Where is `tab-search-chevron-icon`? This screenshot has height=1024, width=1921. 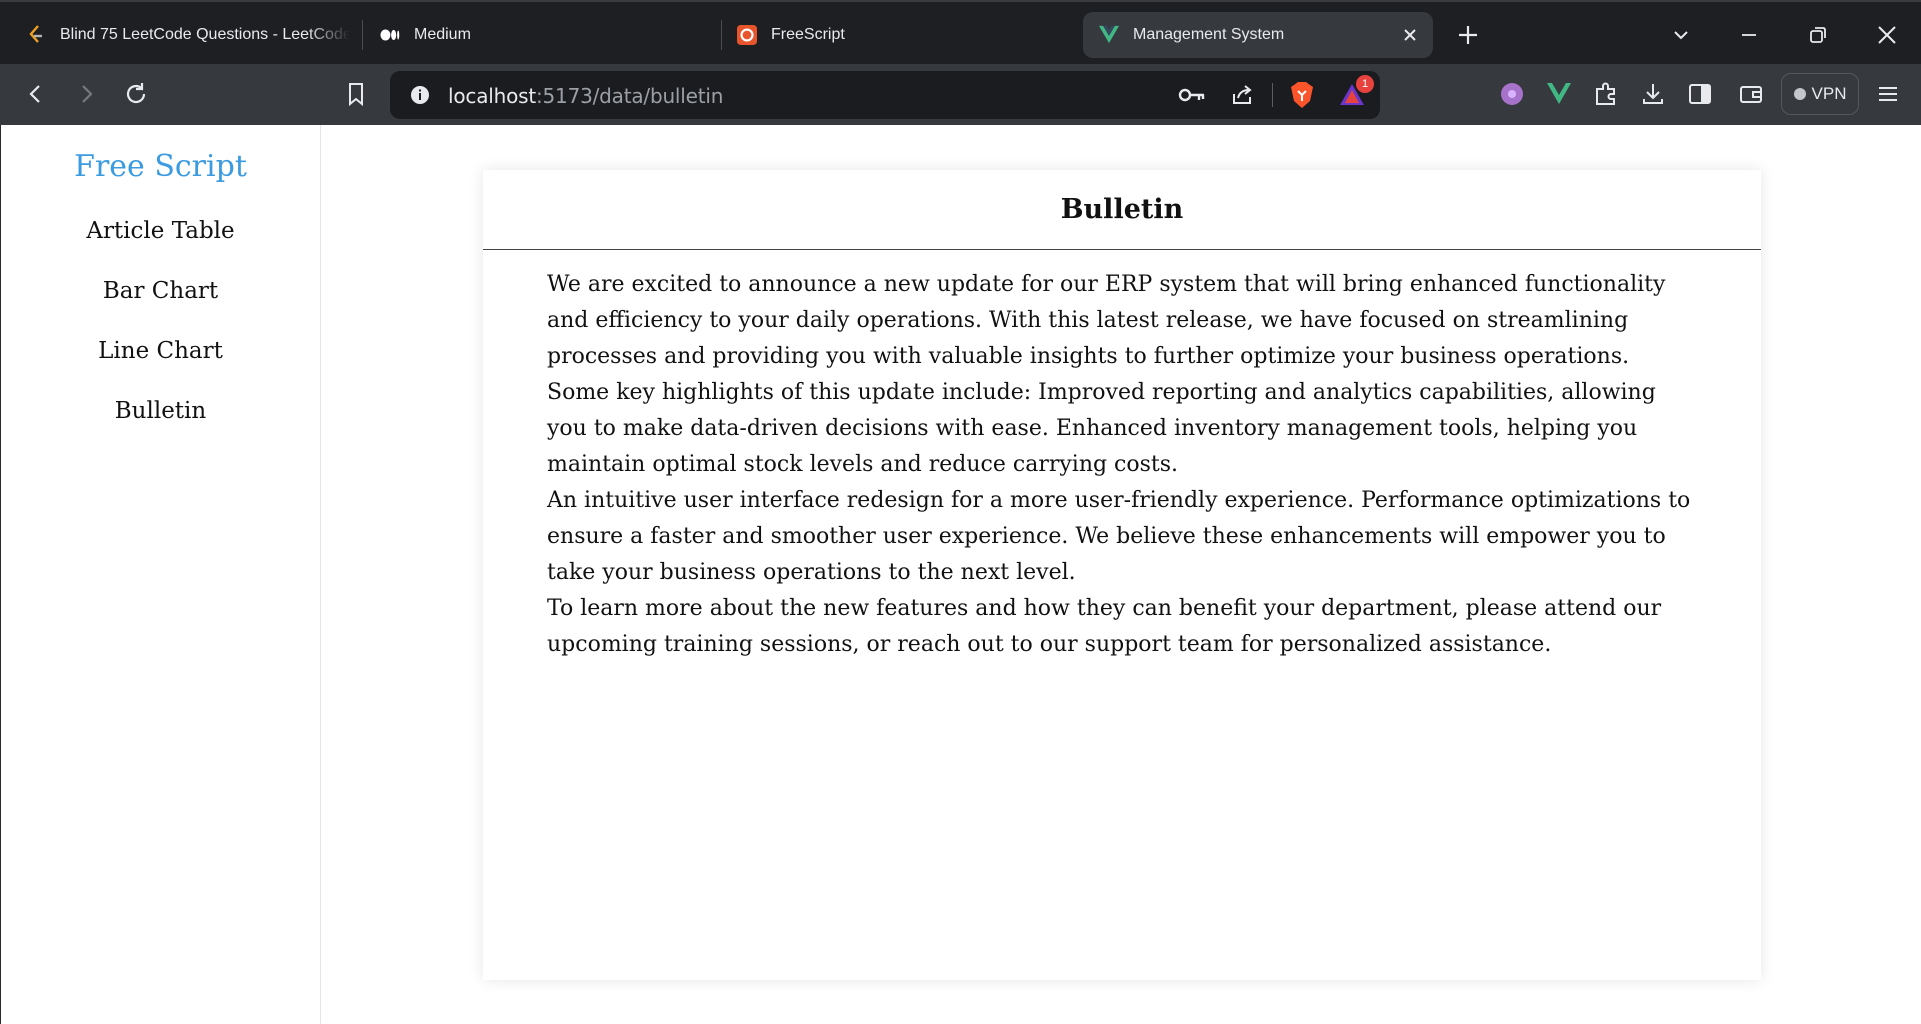 tab-search-chevron-icon is located at coordinates (1681, 35).